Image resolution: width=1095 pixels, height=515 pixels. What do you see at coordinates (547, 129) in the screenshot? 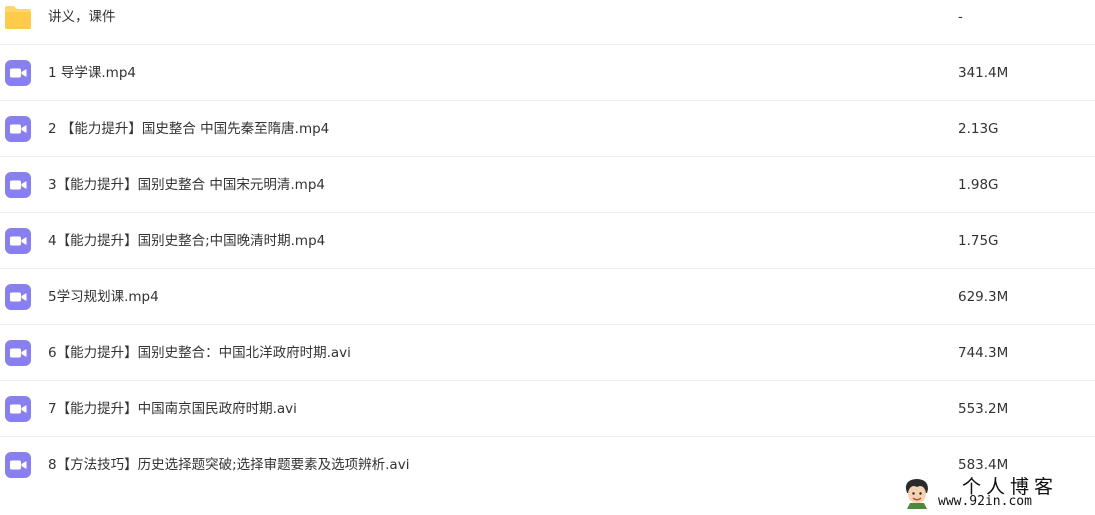
I see `list-item-video: 2 【能力提升】国史整合 中国先秦至隋唐.mp4 2.13G` at bounding box center [547, 129].